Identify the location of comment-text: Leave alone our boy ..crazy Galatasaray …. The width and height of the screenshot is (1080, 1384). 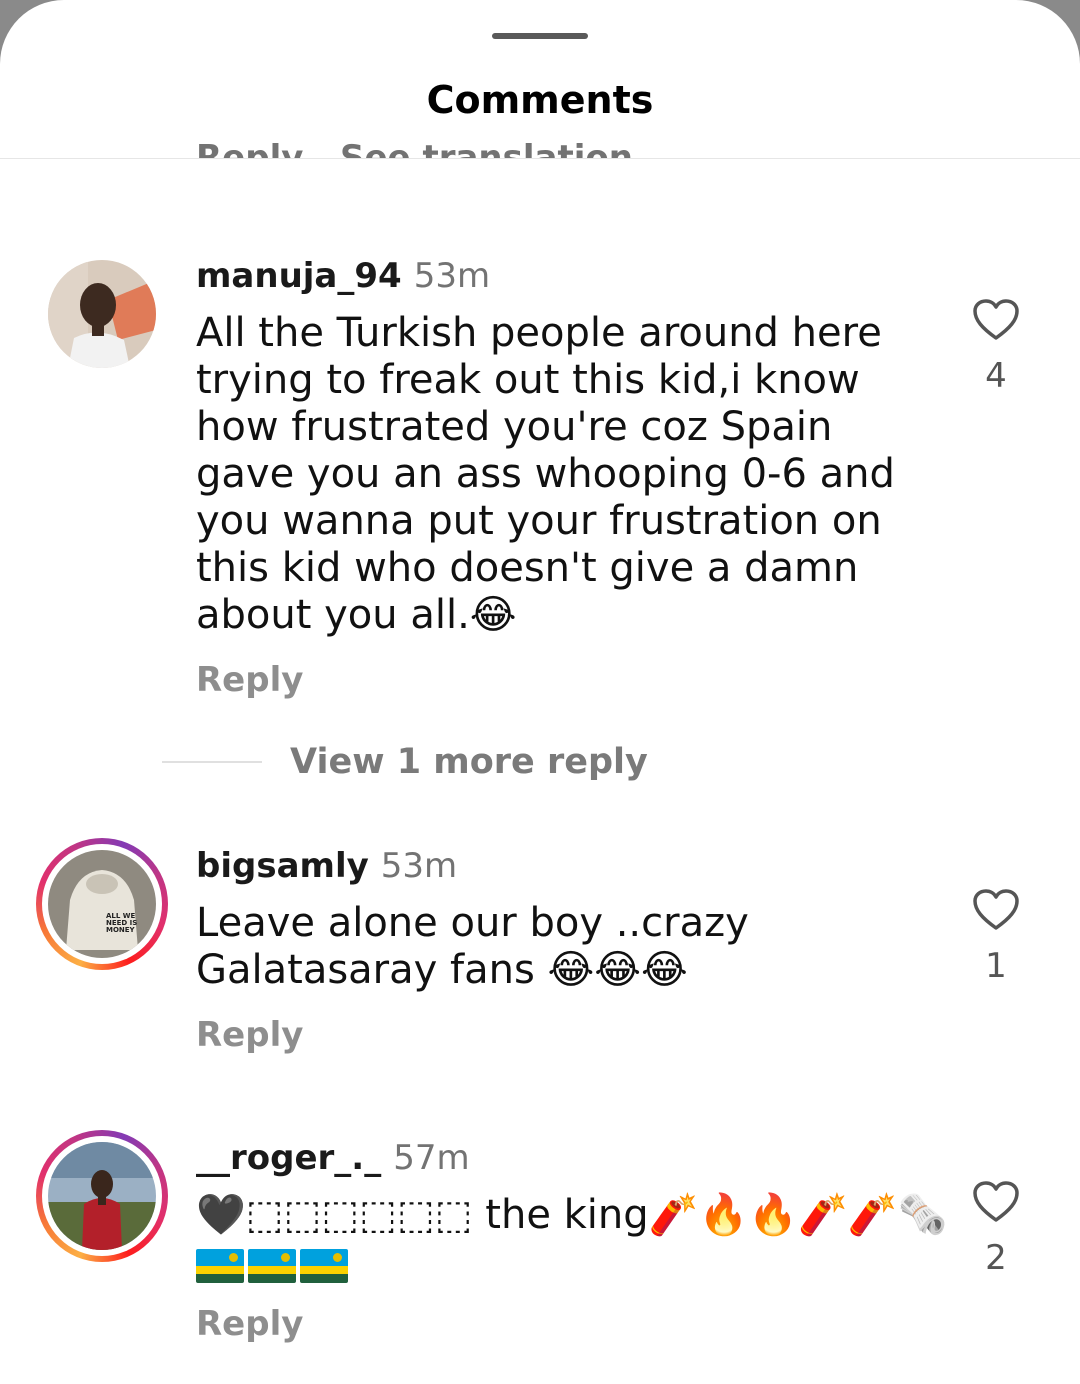
(472, 946).